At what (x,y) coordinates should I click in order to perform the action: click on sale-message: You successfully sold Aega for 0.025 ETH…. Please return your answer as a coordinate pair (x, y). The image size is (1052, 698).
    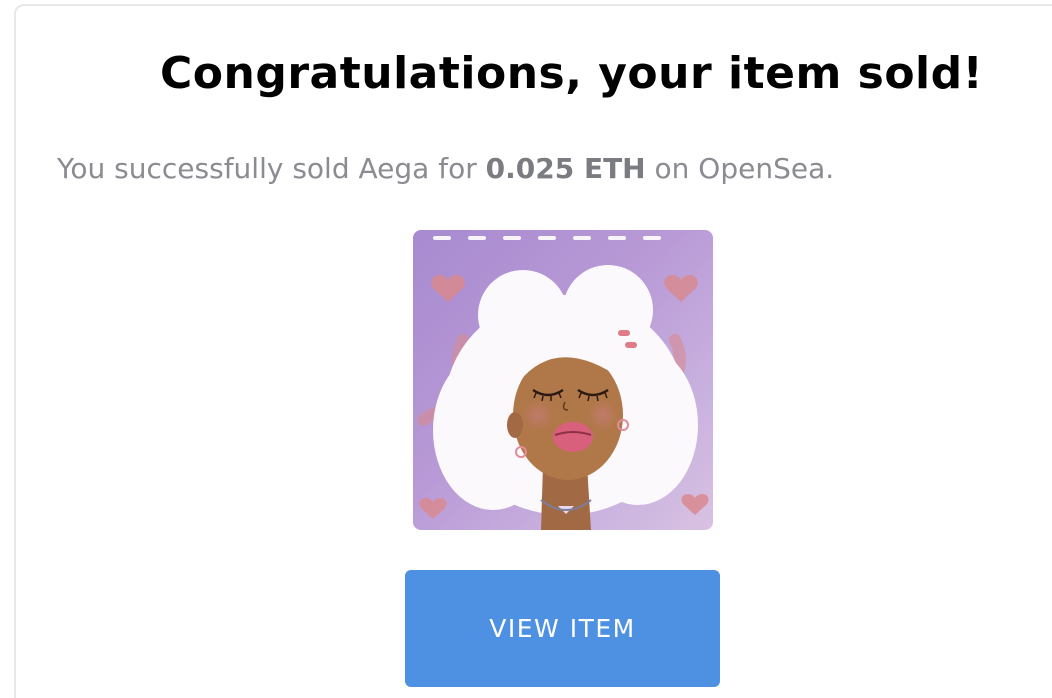
    Looking at the image, I should click on (445, 169).